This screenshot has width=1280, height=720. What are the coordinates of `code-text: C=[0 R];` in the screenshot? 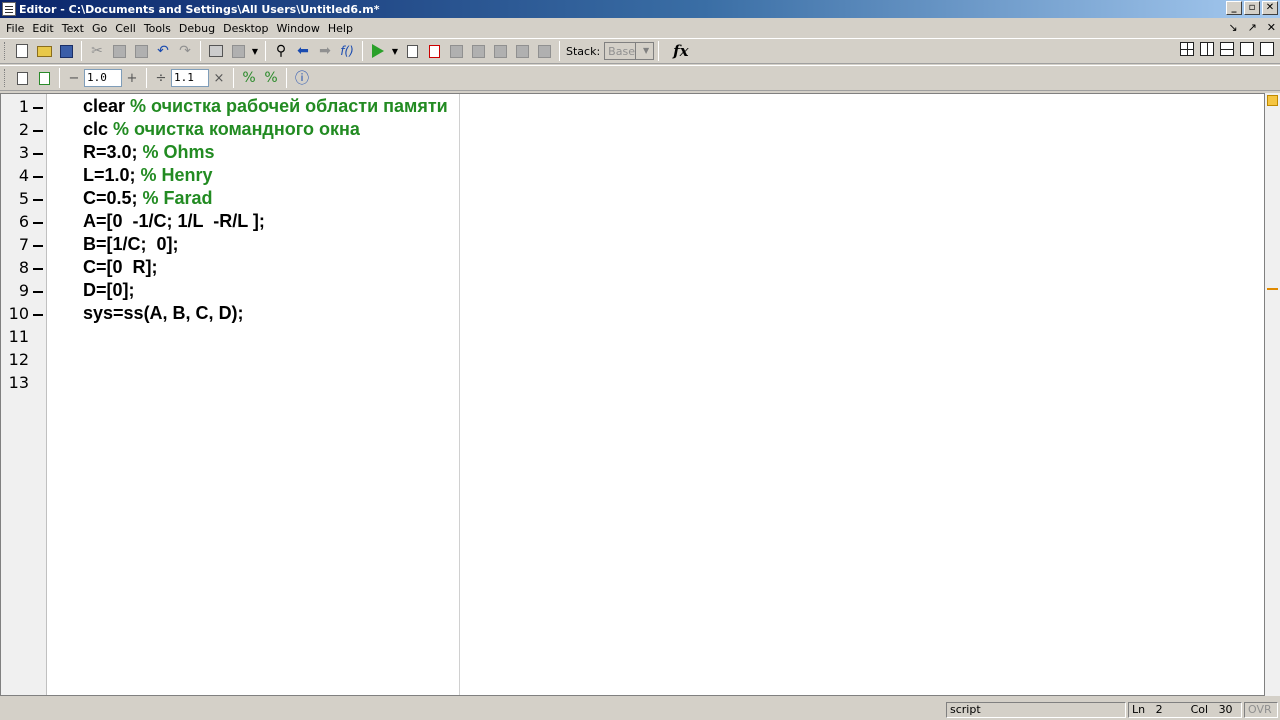 It's located at (120, 267).